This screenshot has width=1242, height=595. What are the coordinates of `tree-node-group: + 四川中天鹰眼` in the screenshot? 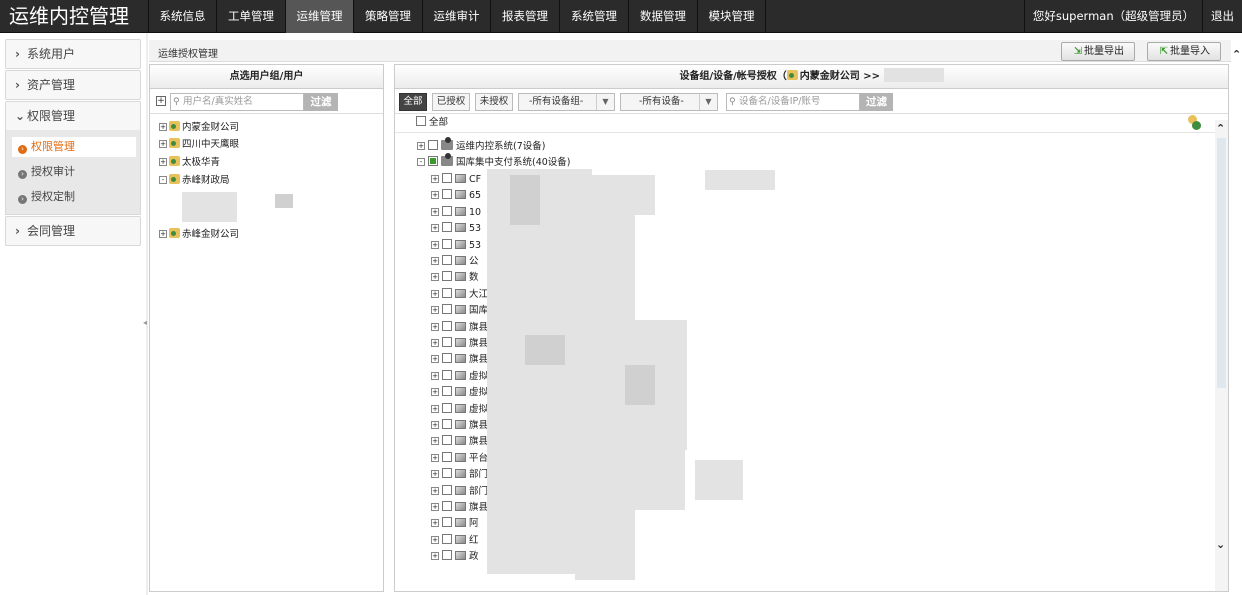 It's located at (199, 145).